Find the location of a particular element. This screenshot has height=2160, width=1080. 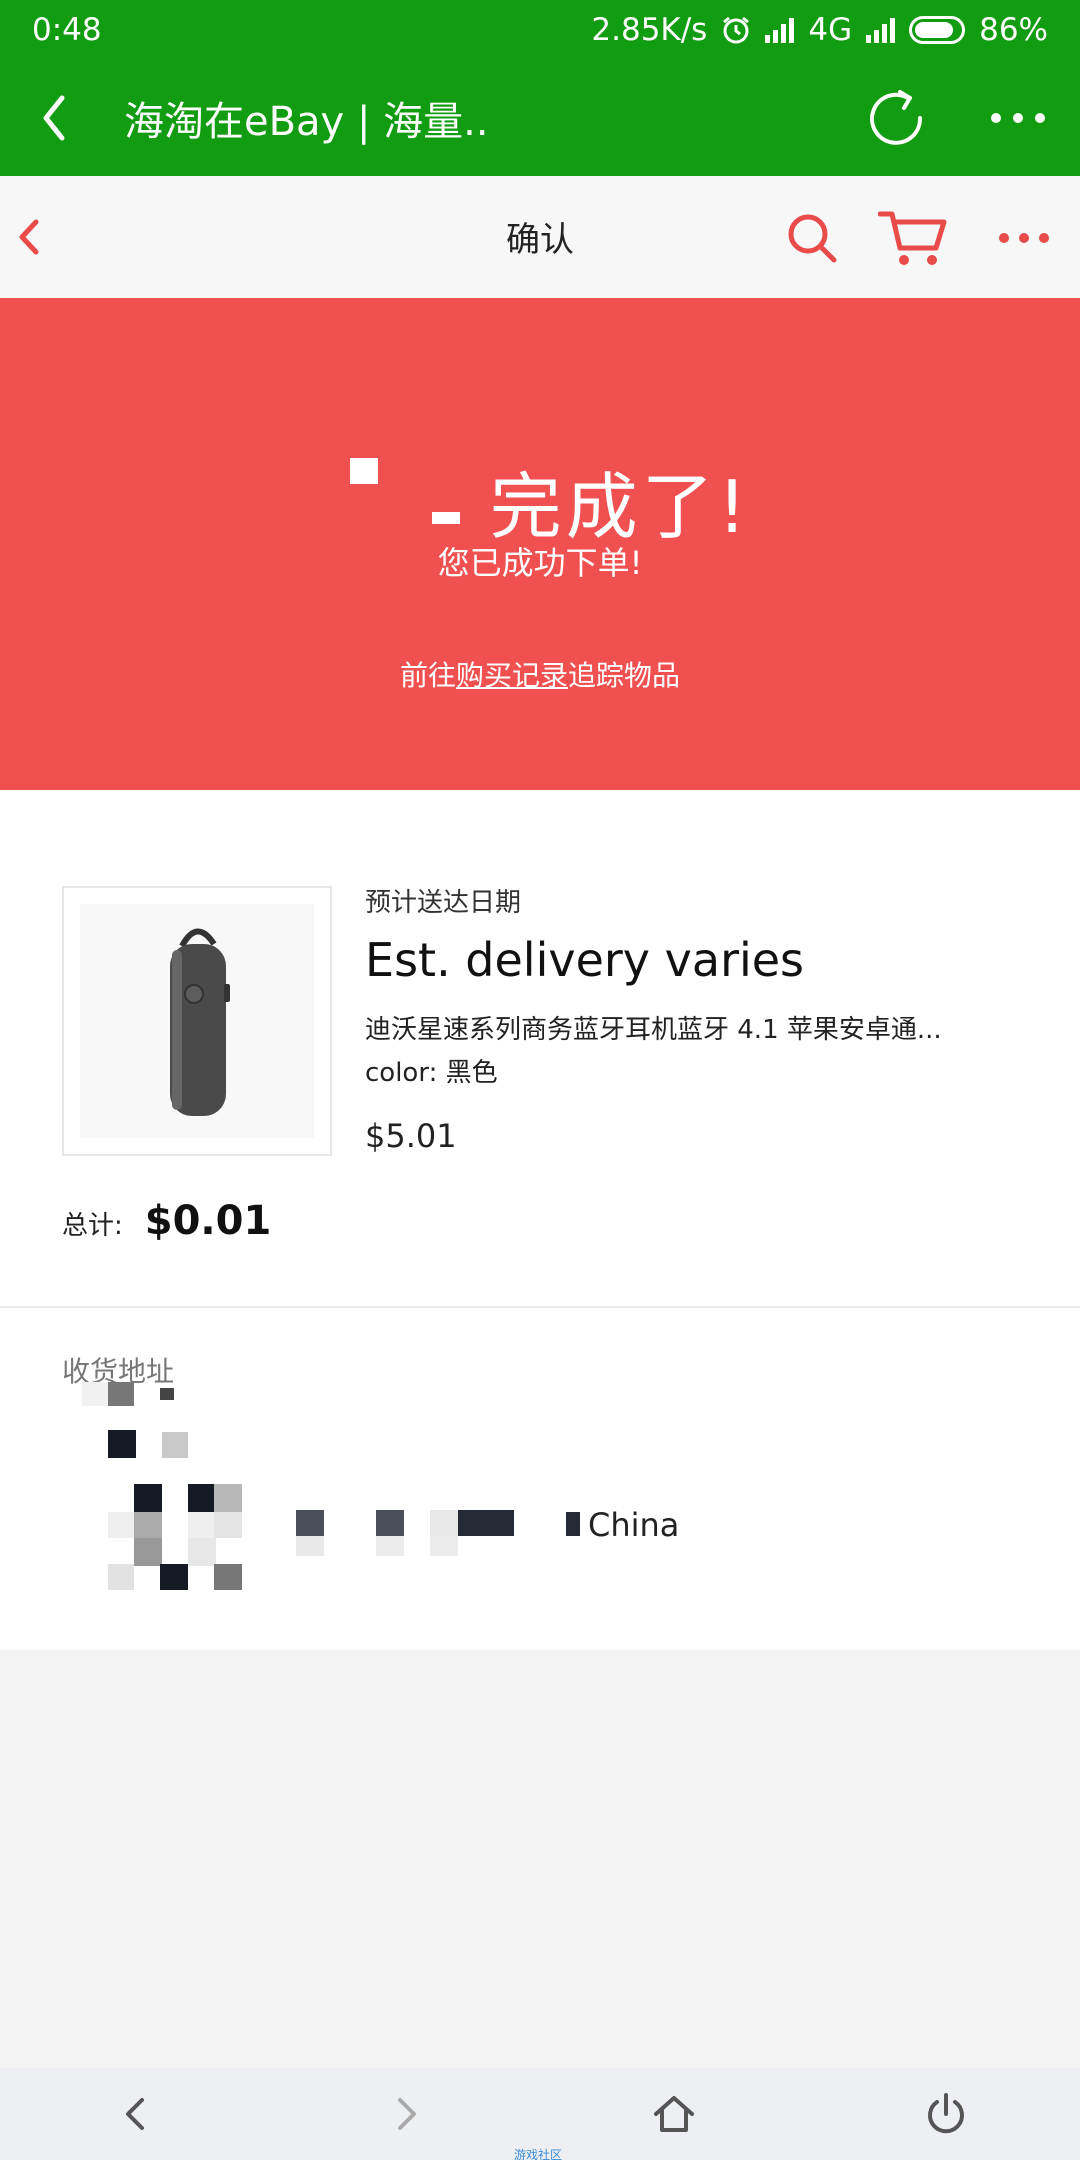

net-speed: 2.85K/s is located at coordinates (649, 30).